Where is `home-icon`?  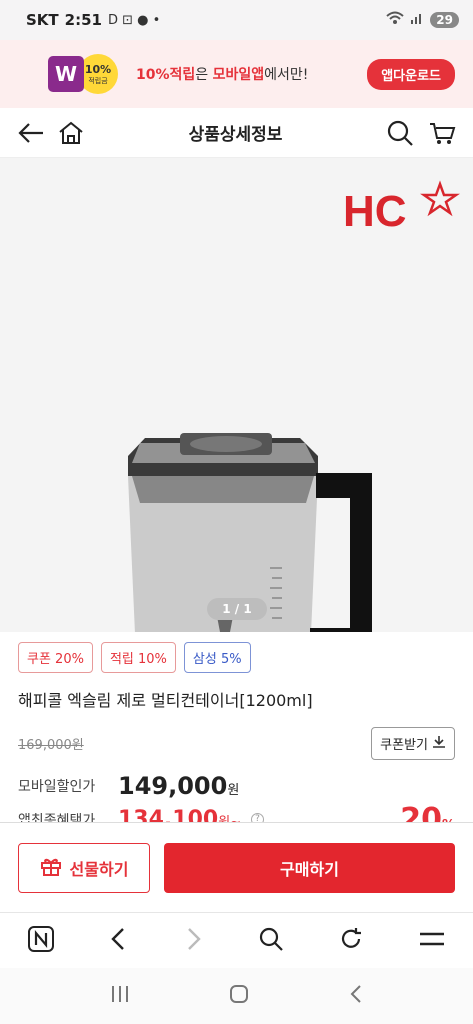 home-icon is located at coordinates (71, 133).